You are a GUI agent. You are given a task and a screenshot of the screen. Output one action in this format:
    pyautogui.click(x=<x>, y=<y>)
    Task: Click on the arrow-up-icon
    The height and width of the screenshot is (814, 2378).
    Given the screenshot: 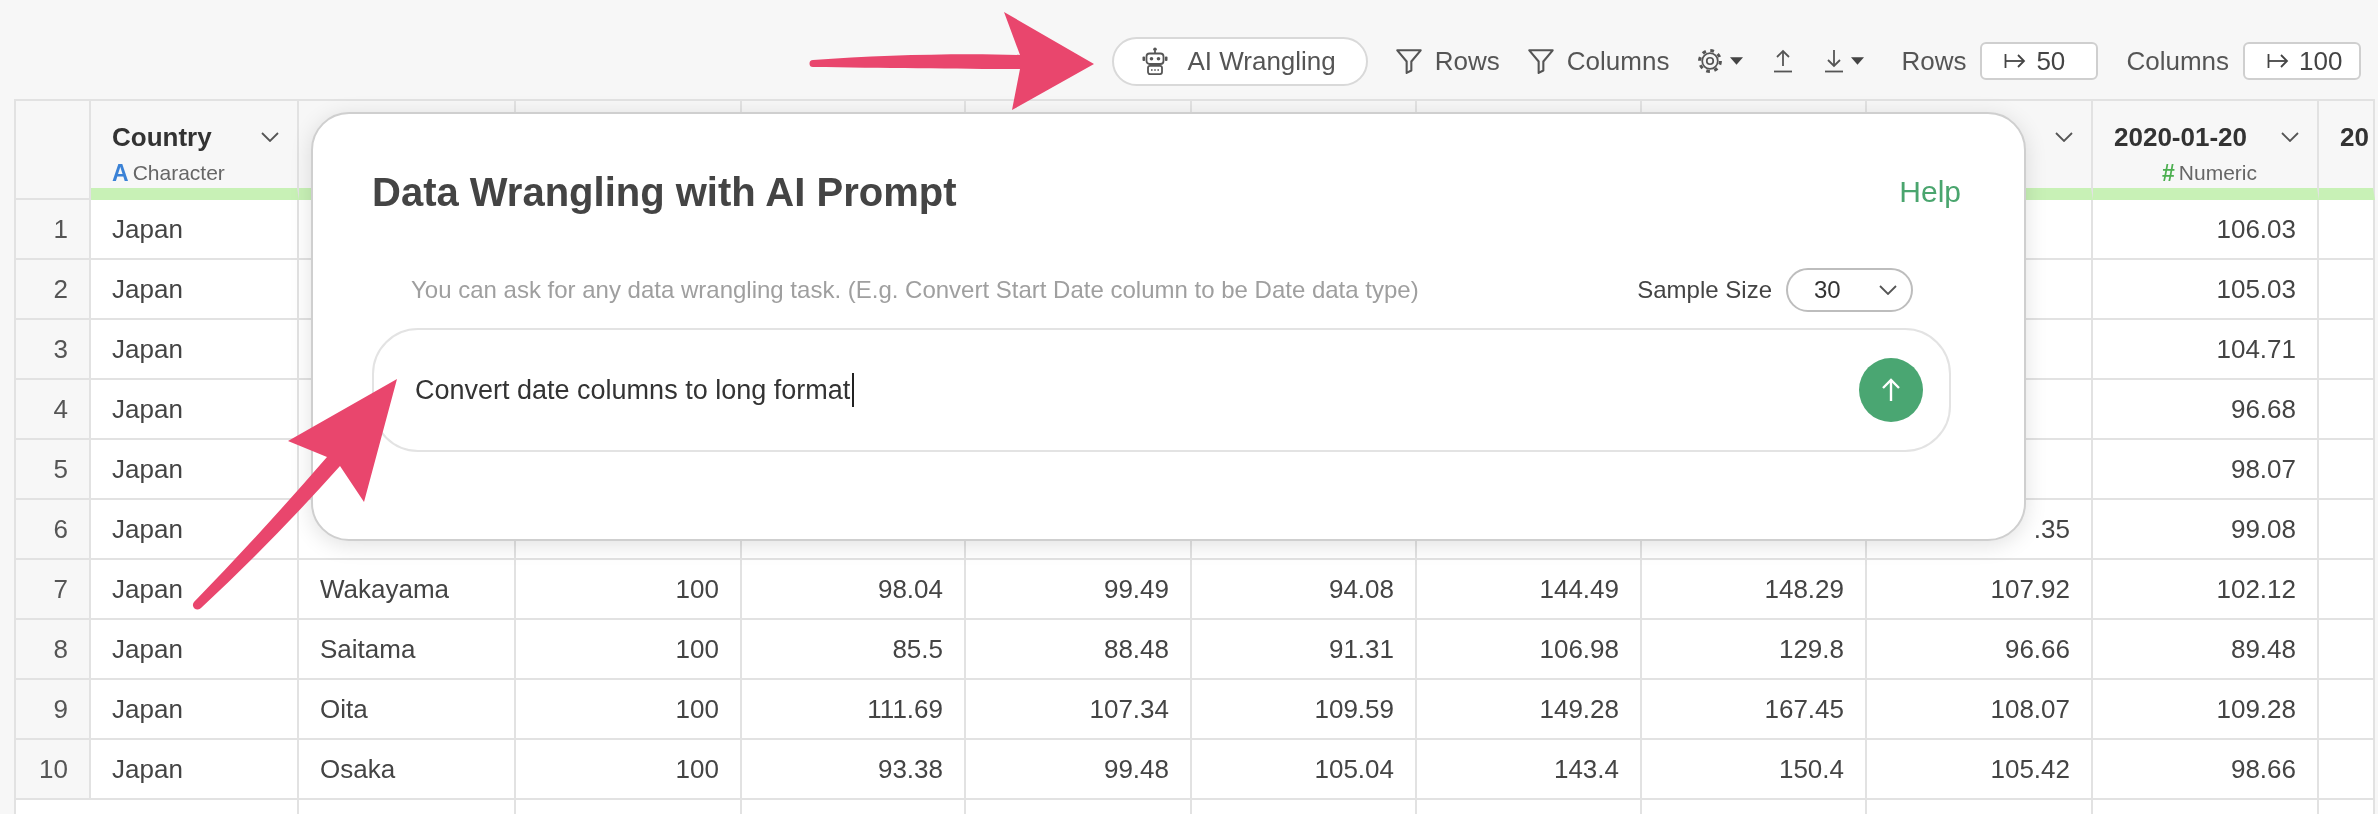 What is the action you would take?
    pyautogui.click(x=1891, y=390)
    